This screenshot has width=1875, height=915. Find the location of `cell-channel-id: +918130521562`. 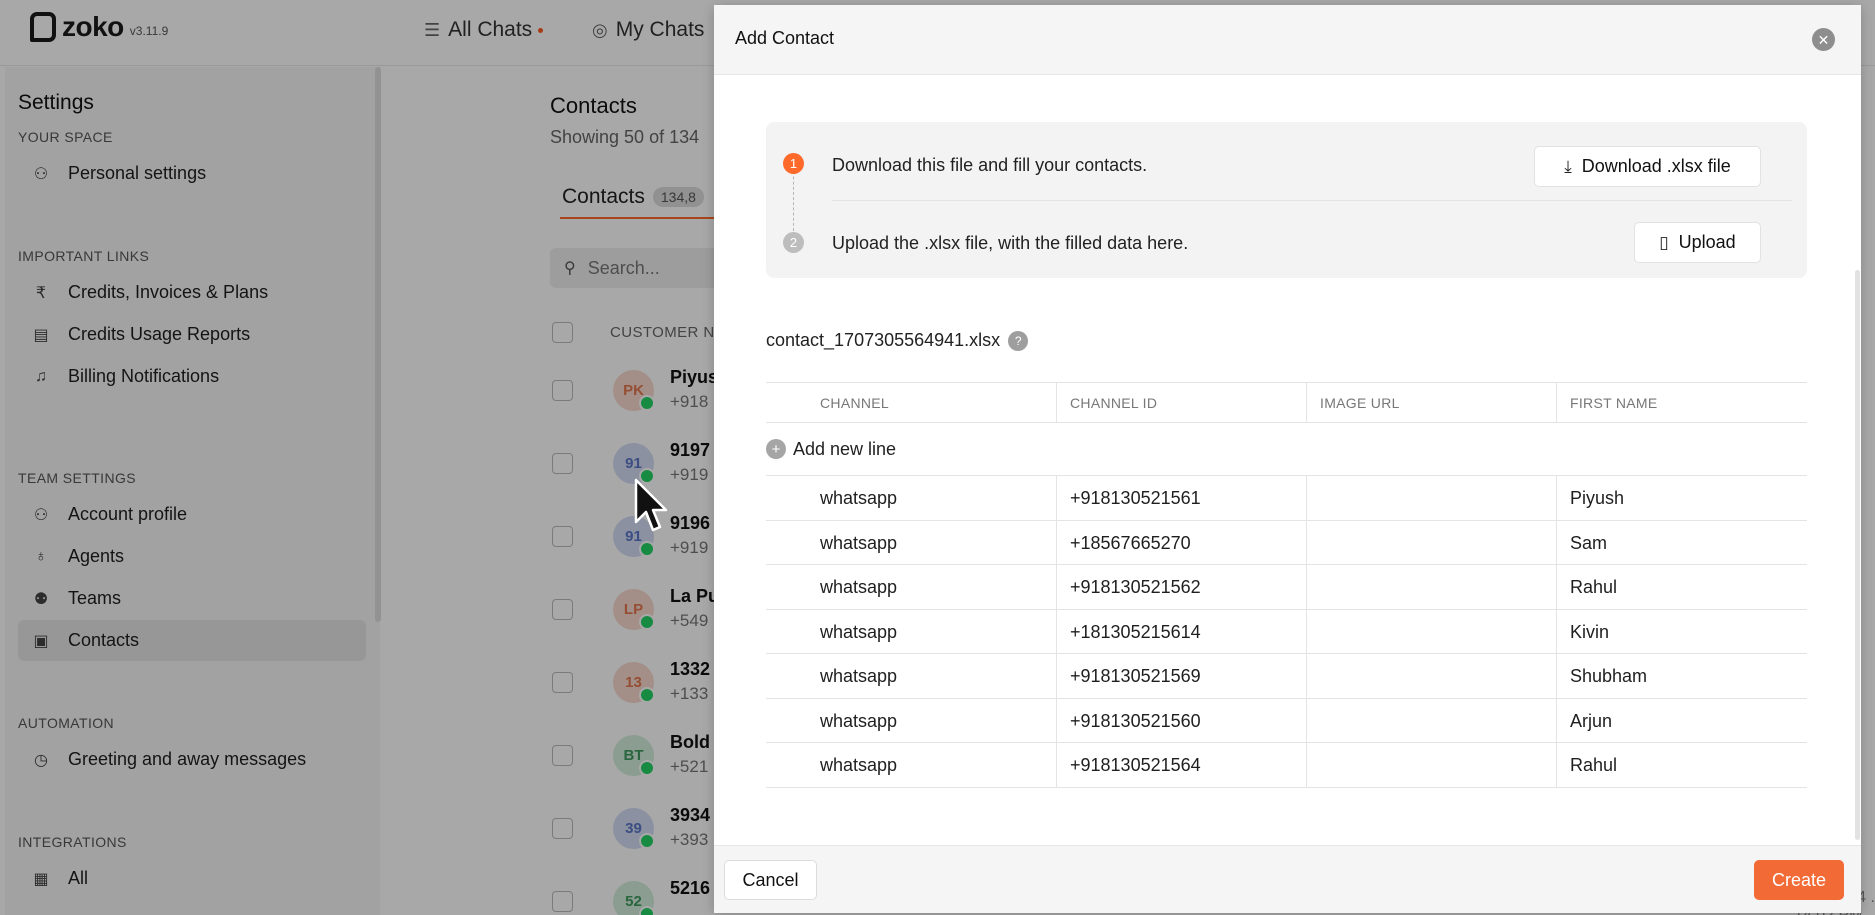

cell-channel-id: +918130521562 is located at coordinates (1129, 587).